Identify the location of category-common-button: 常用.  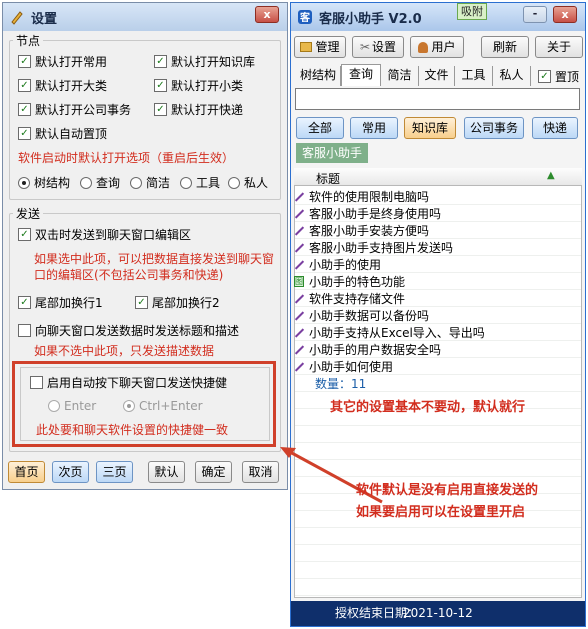
(374, 128).